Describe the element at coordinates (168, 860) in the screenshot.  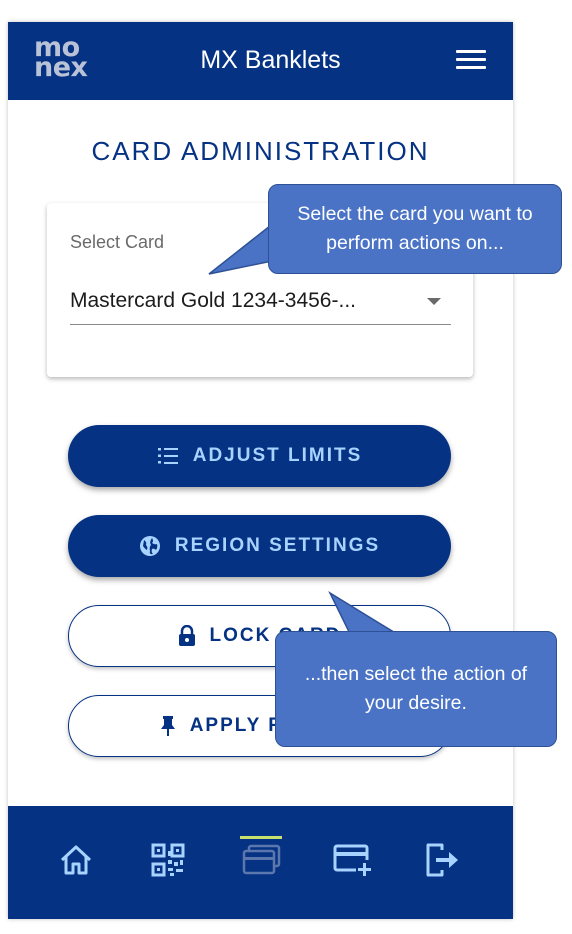
I see `qr-code-icon` at that location.